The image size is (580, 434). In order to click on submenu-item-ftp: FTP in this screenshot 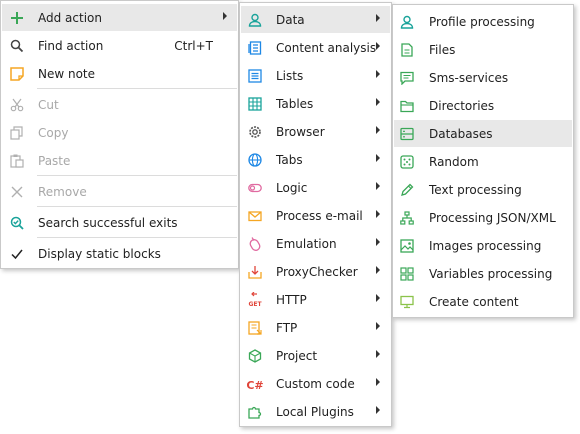, I will do `click(315, 327)`.